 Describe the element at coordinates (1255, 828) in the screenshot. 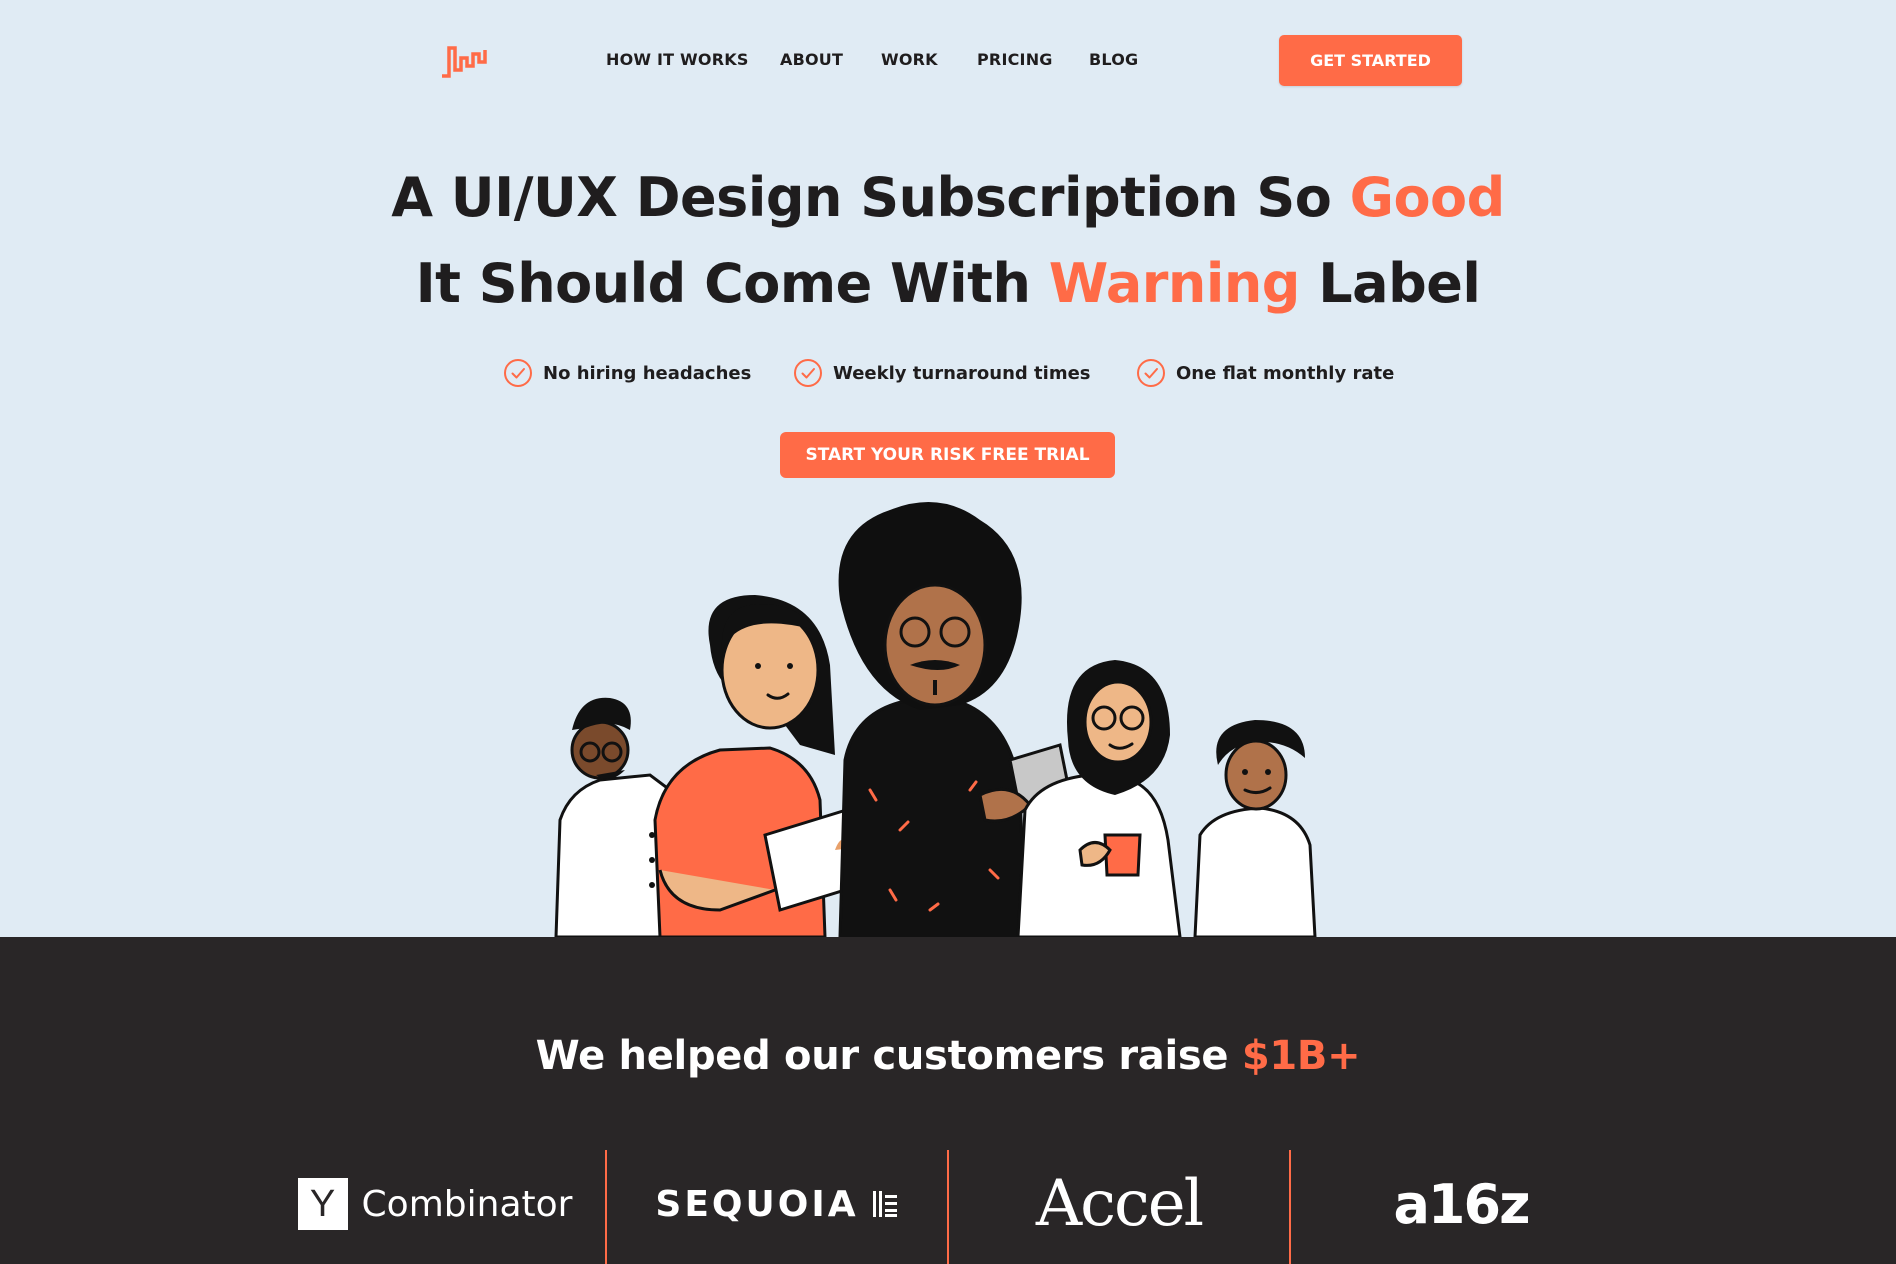

I see `person-kid-hat` at that location.